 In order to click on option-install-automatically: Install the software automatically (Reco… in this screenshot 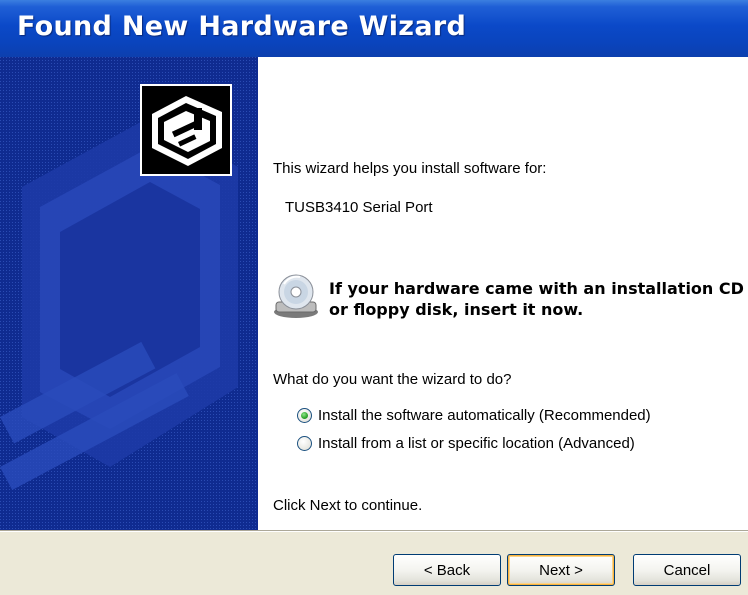, I will do `click(474, 415)`.